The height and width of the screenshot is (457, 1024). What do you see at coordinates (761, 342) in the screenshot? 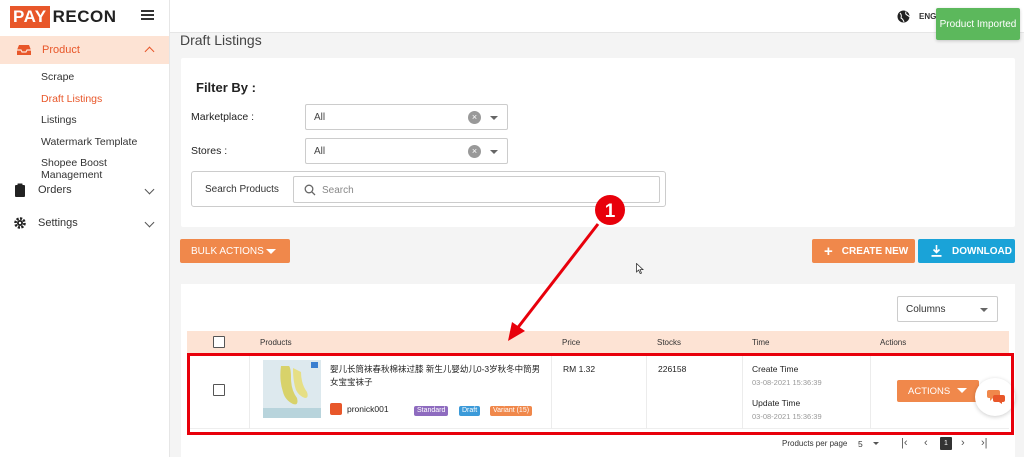
I see `header-time: Time` at bounding box center [761, 342].